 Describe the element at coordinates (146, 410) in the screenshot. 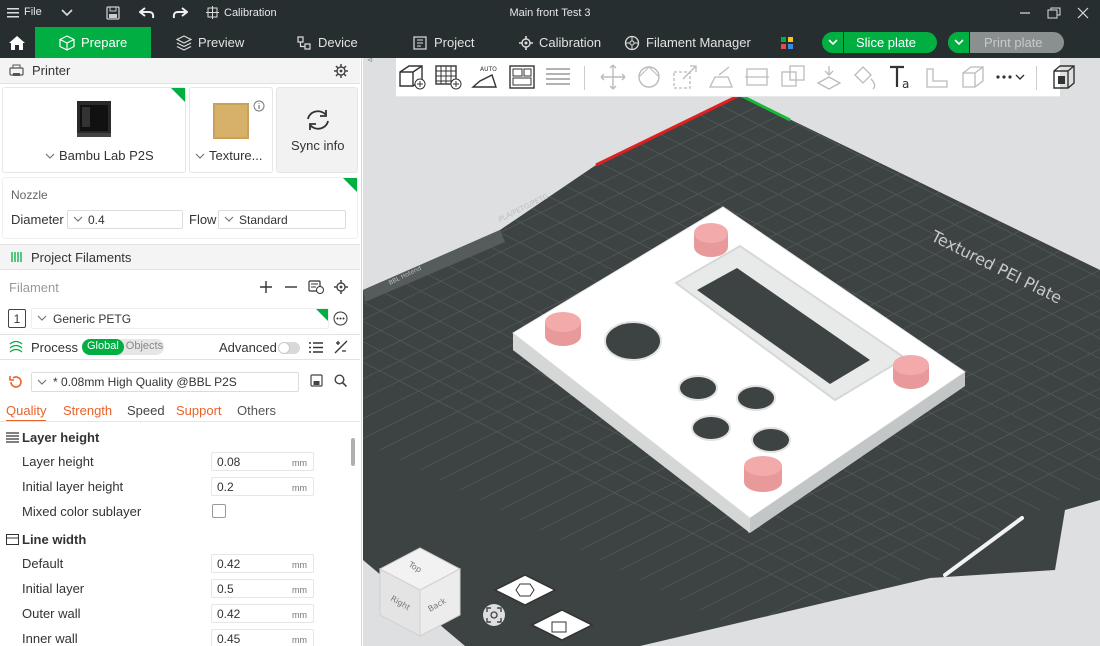

I see `tab-speed: Speed` at that location.